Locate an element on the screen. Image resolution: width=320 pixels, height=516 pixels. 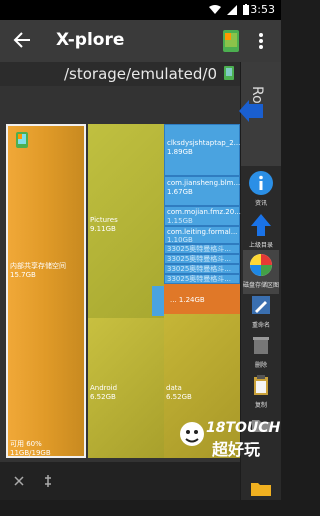
pictures-name: Pictures is located at coordinates (104, 220).